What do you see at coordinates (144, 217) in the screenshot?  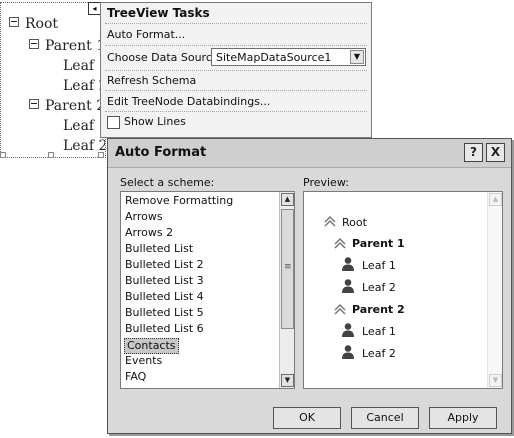 I see `list-item: Arrows` at bounding box center [144, 217].